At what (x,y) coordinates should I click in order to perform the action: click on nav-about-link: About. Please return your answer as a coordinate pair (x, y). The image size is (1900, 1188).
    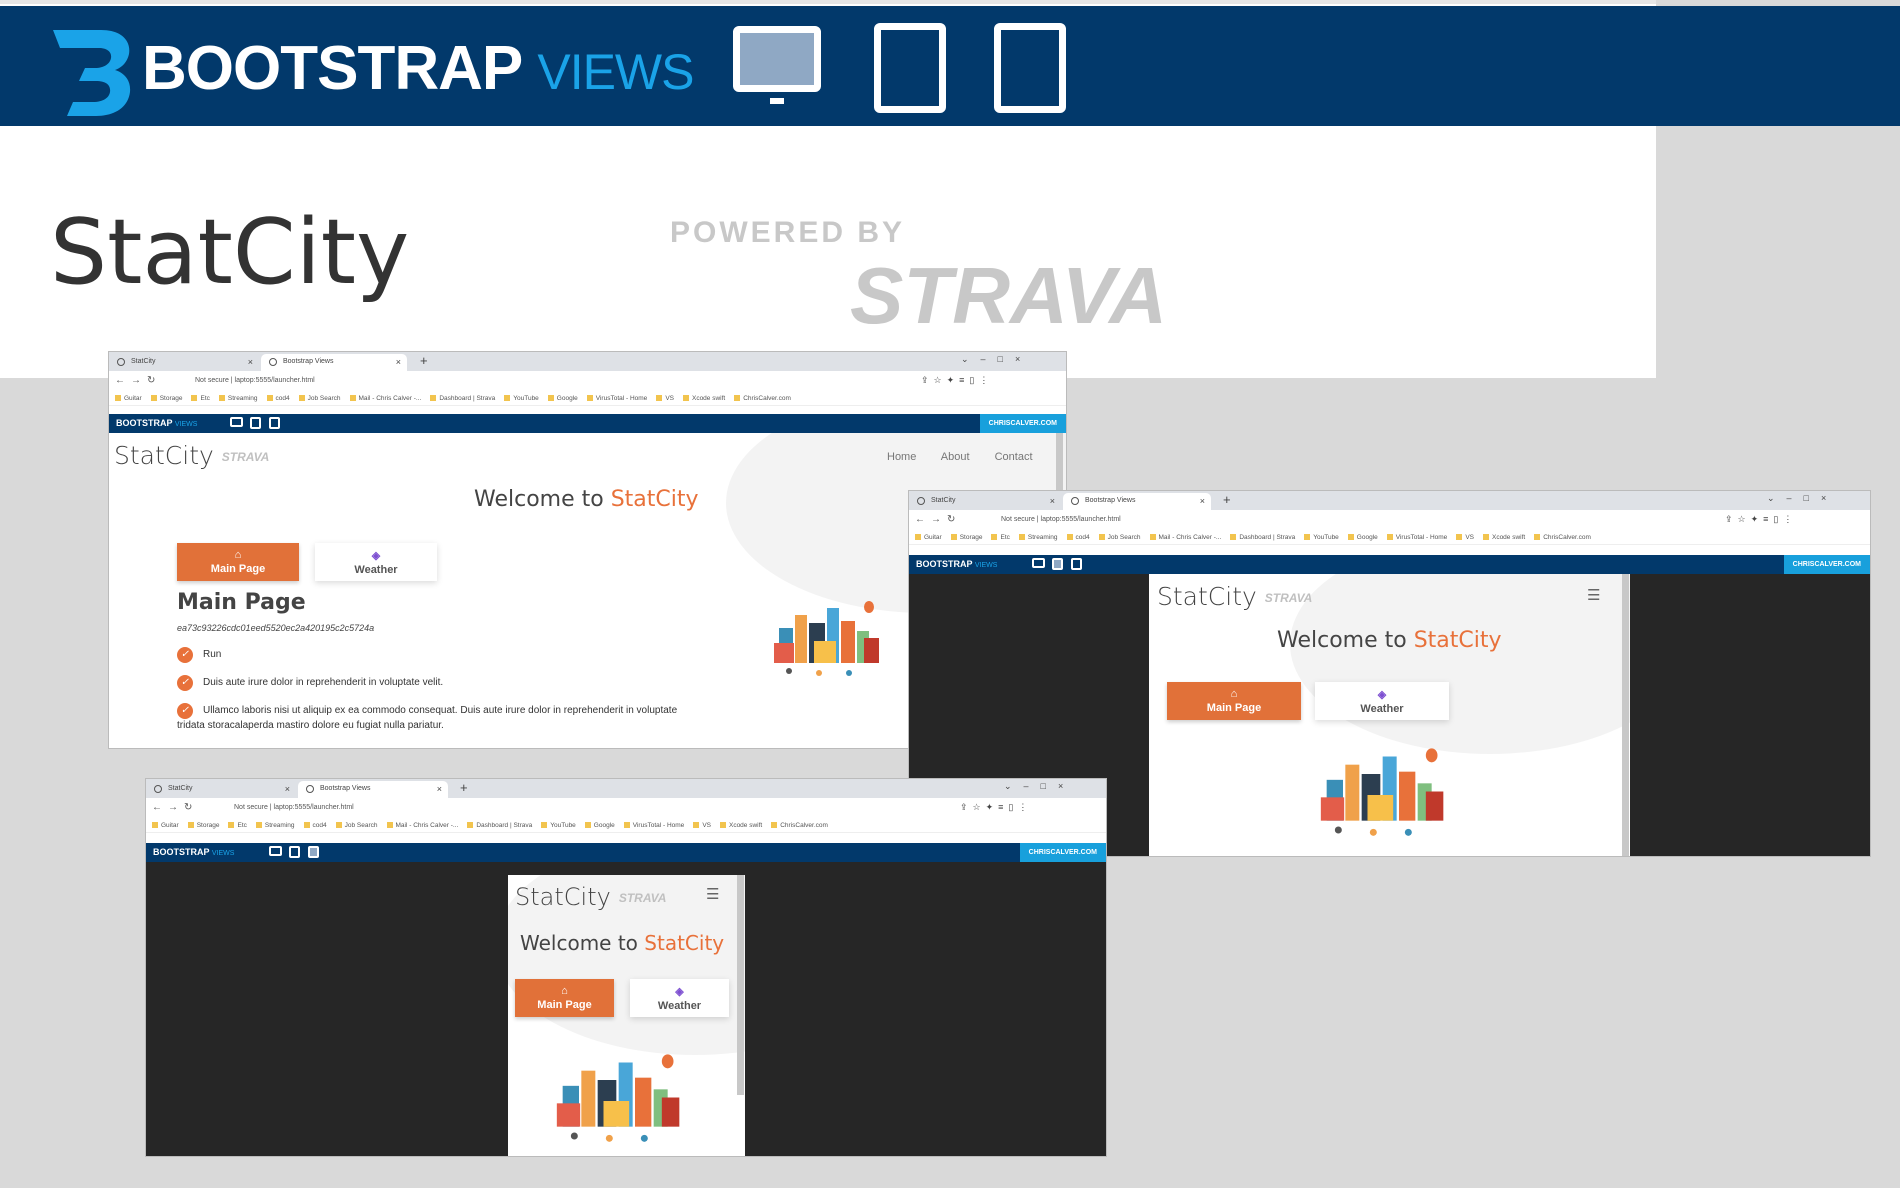
    Looking at the image, I should click on (955, 457).